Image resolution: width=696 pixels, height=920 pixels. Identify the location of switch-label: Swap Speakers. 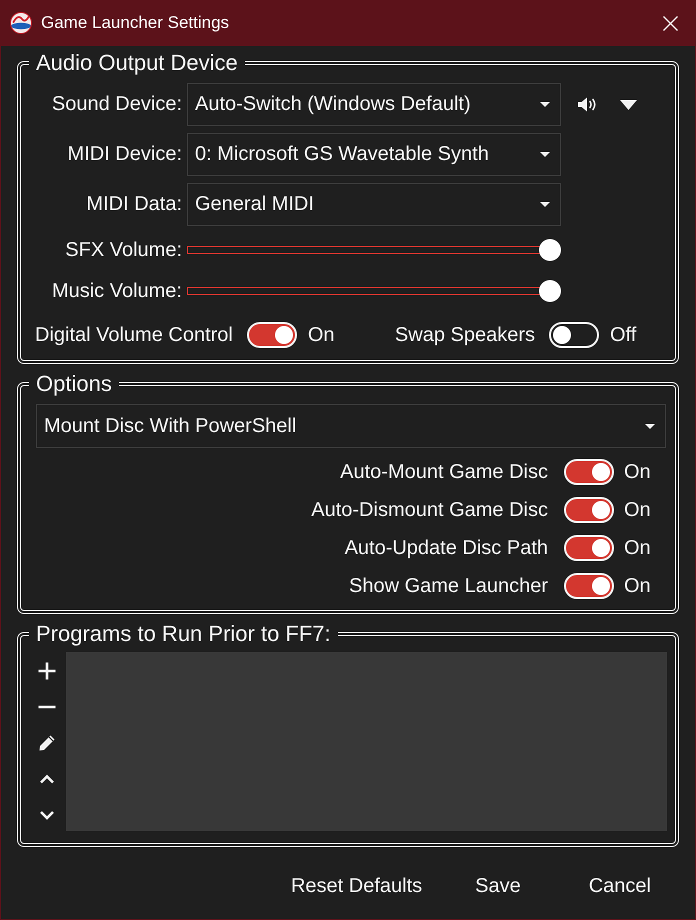
(464, 335).